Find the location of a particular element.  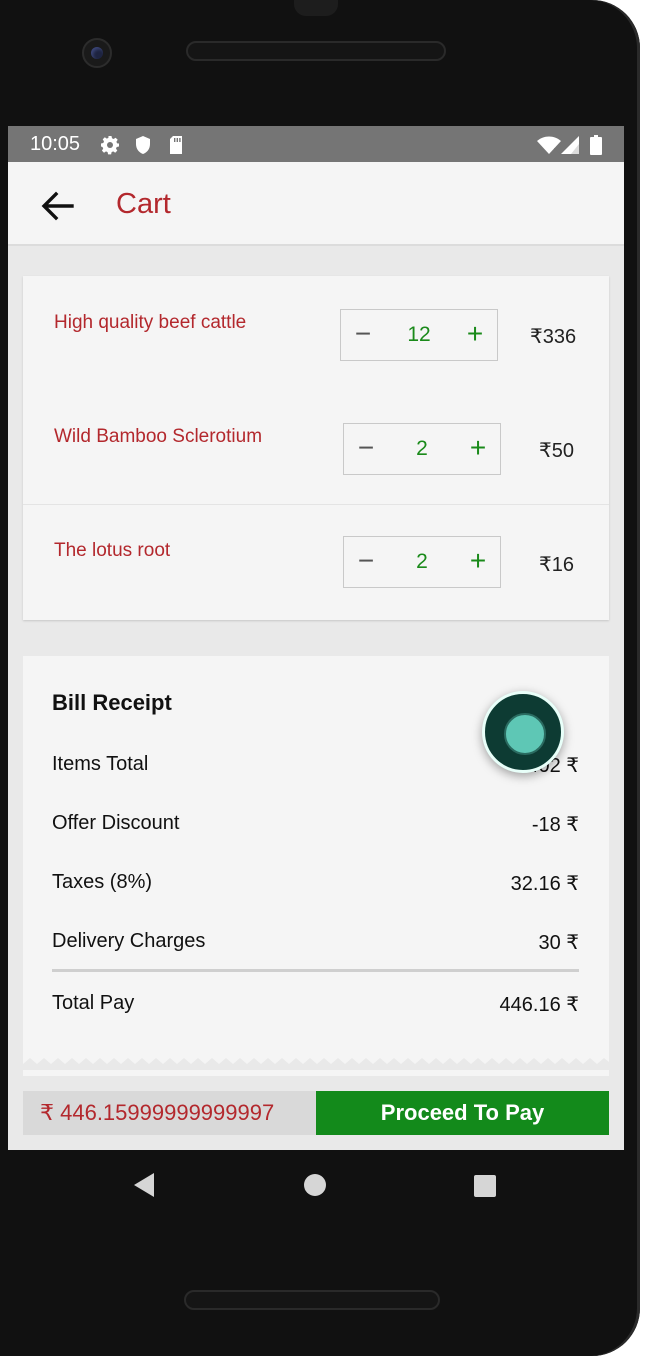

earpiece-speaker is located at coordinates (316, 51).